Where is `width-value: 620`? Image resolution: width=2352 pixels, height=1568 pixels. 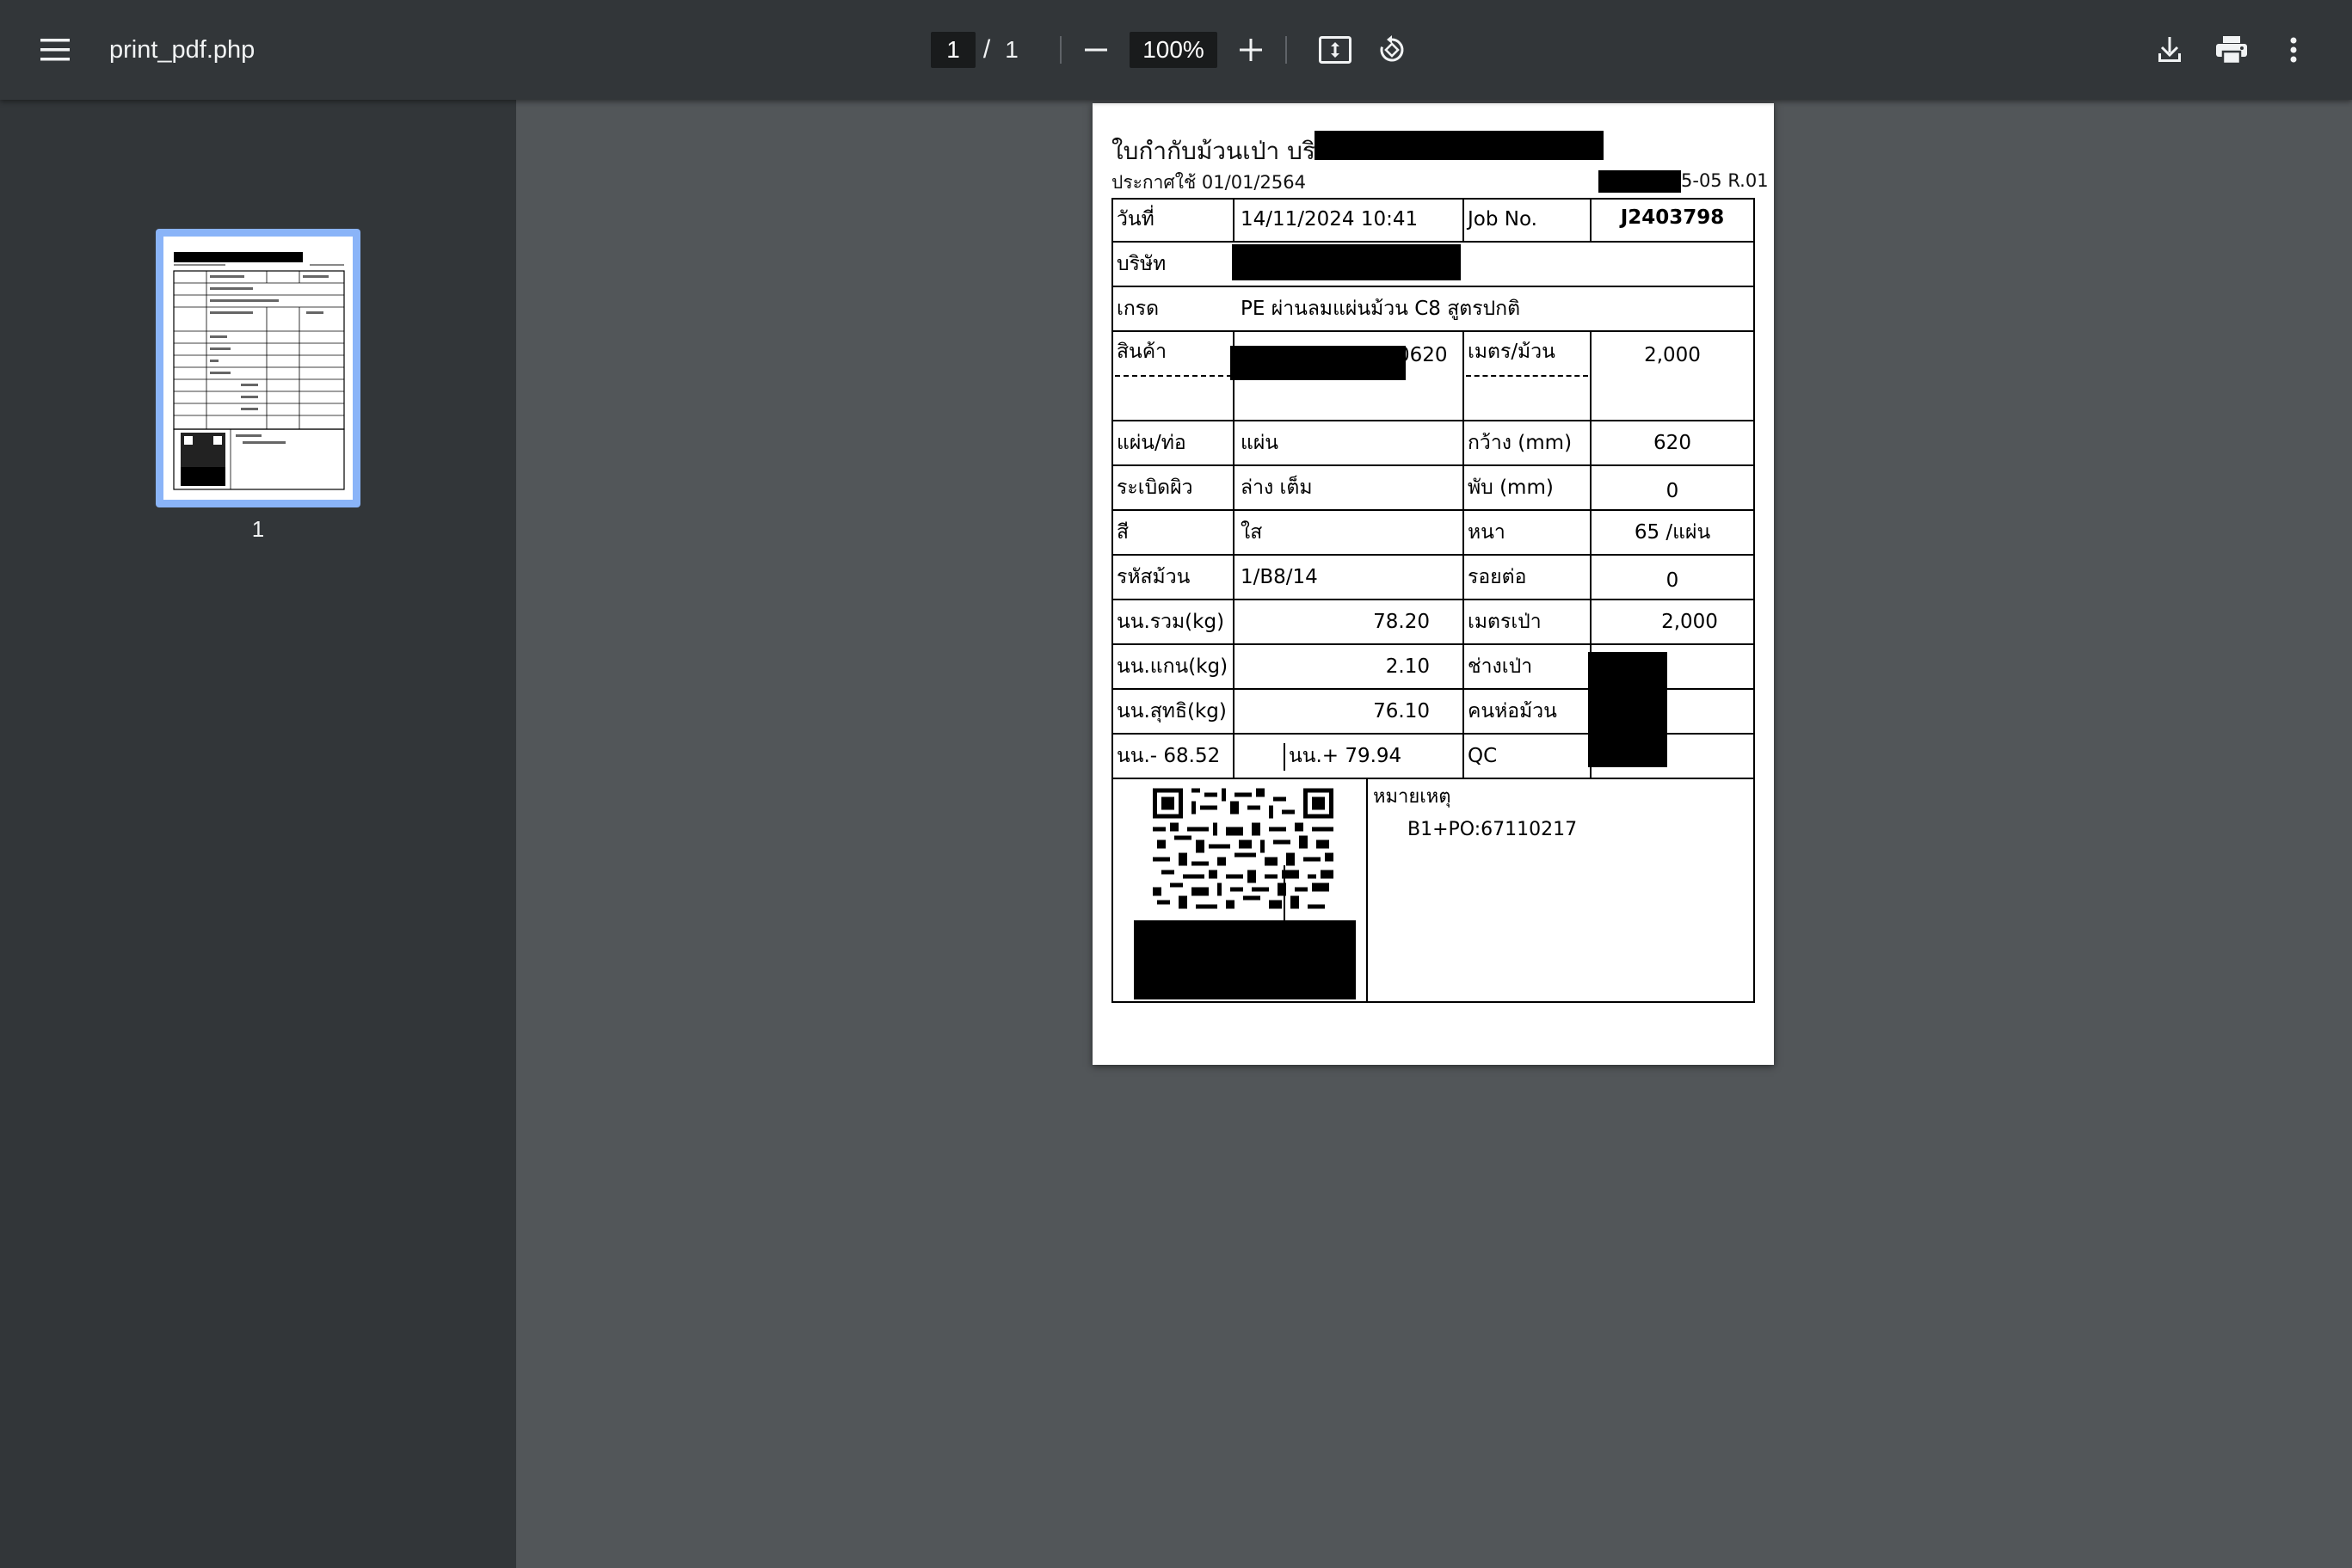 width-value: 620 is located at coordinates (1672, 443).